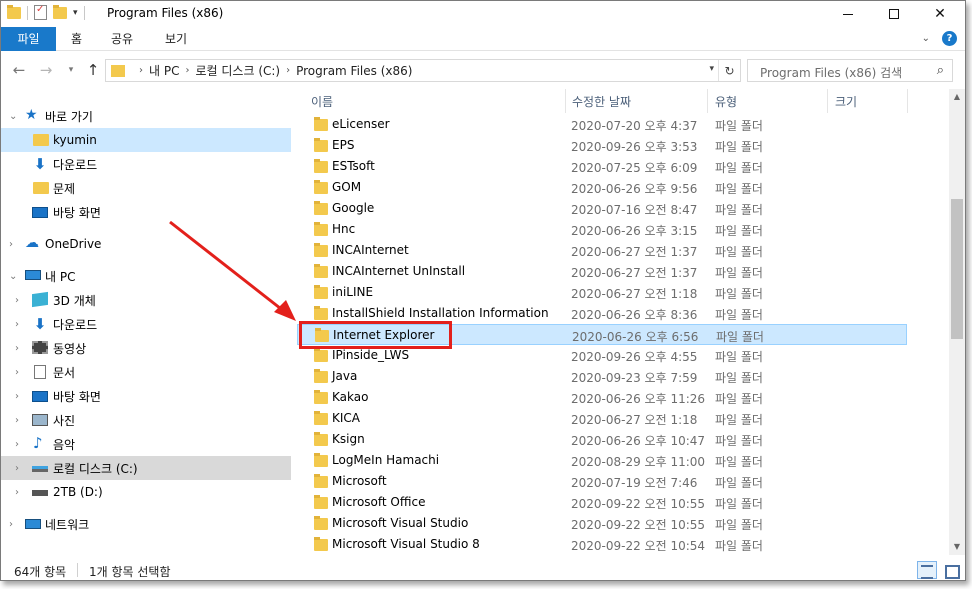  What do you see at coordinates (146, 212) in the screenshot?
I see `nav-item-desktop: 바탕 화면` at bounding box center [146, 212].